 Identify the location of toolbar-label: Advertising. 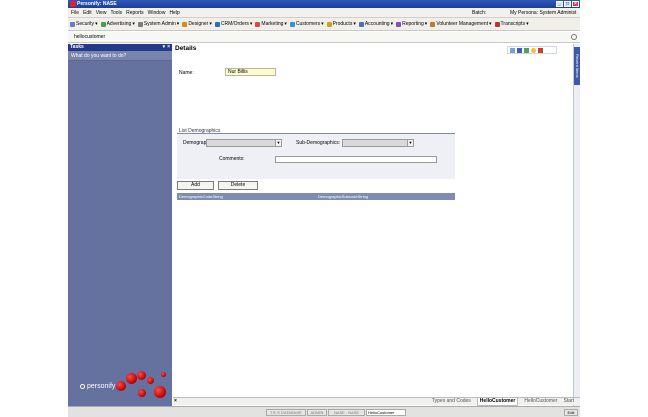
(119, 24).